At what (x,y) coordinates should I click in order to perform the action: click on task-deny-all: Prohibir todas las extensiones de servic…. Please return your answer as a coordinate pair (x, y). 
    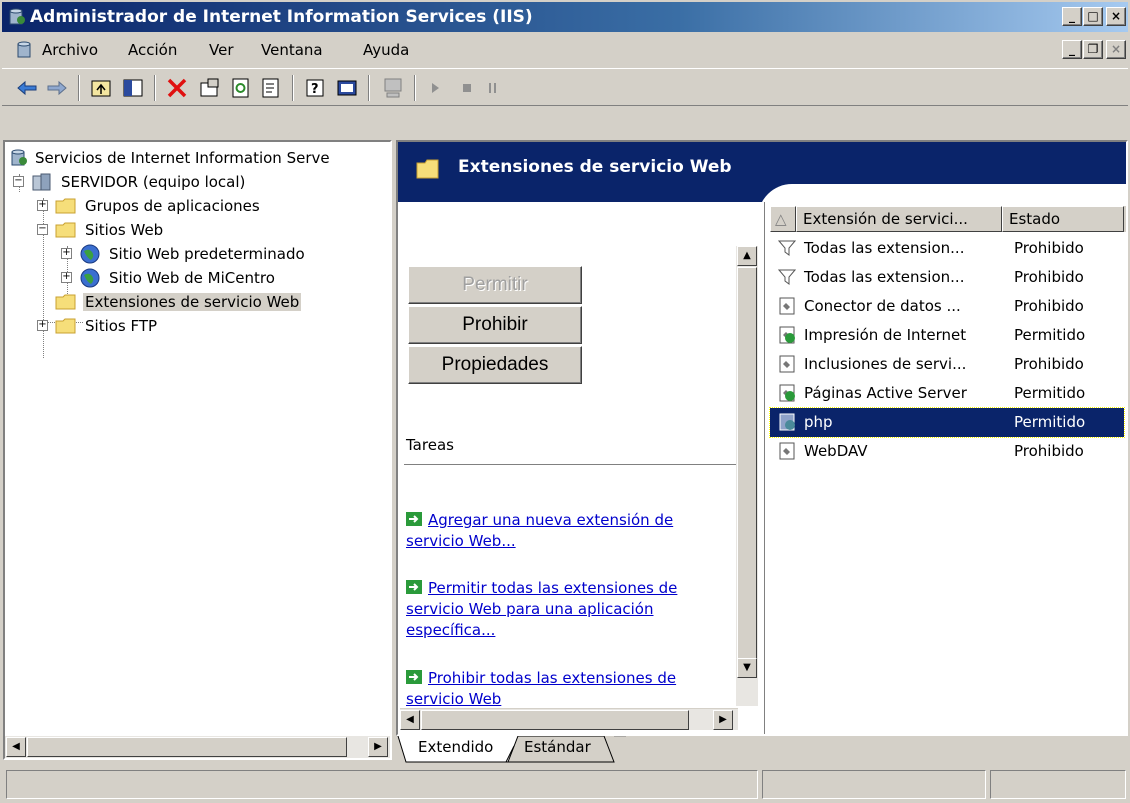
    Looking at the image, I should click on (566, 689).